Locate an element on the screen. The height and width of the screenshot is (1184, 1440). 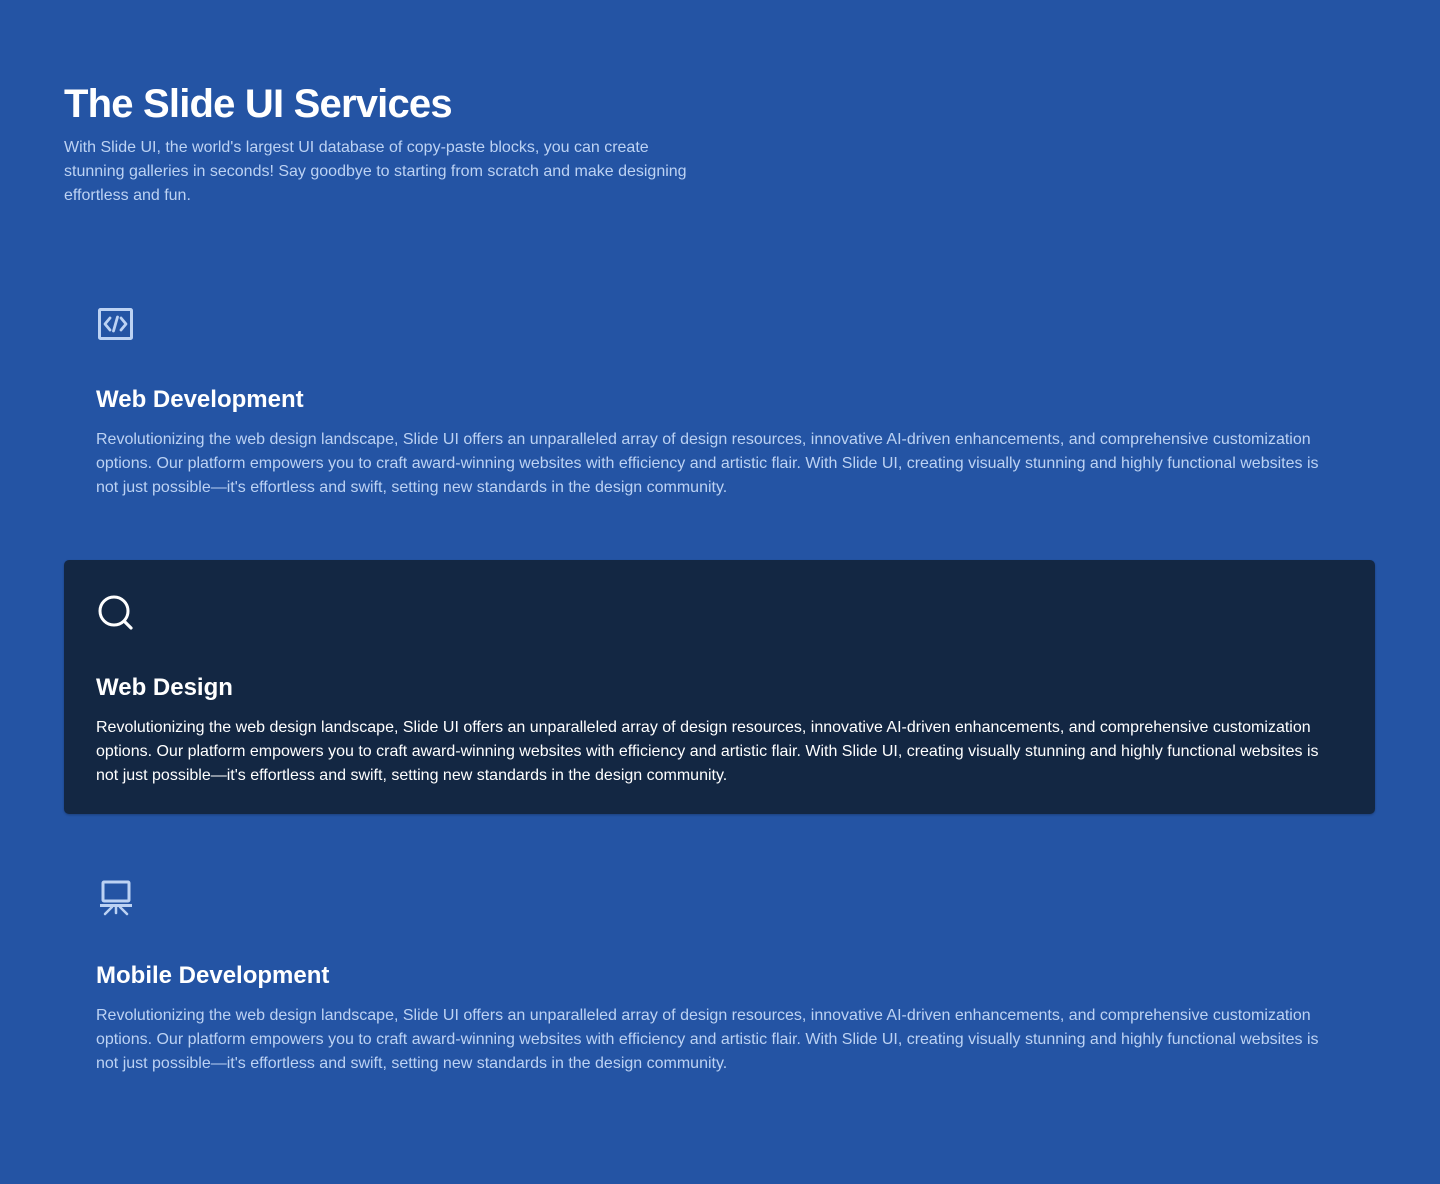
search-icon is located at coordinates (115, 612).